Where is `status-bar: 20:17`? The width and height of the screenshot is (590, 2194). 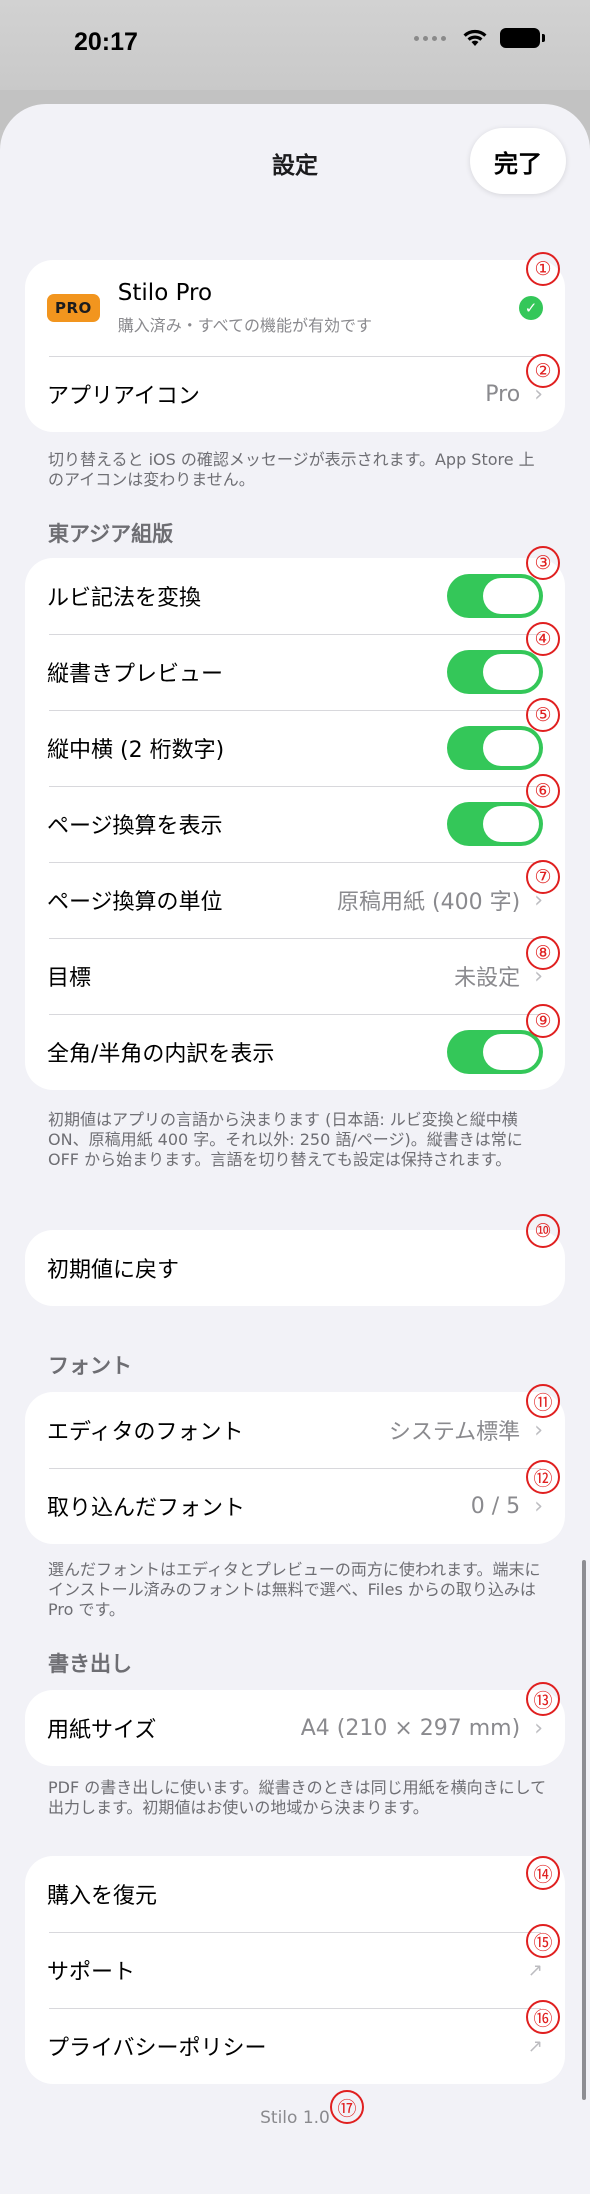
status-bar: 20:17 is located at coordinates (295, 45).